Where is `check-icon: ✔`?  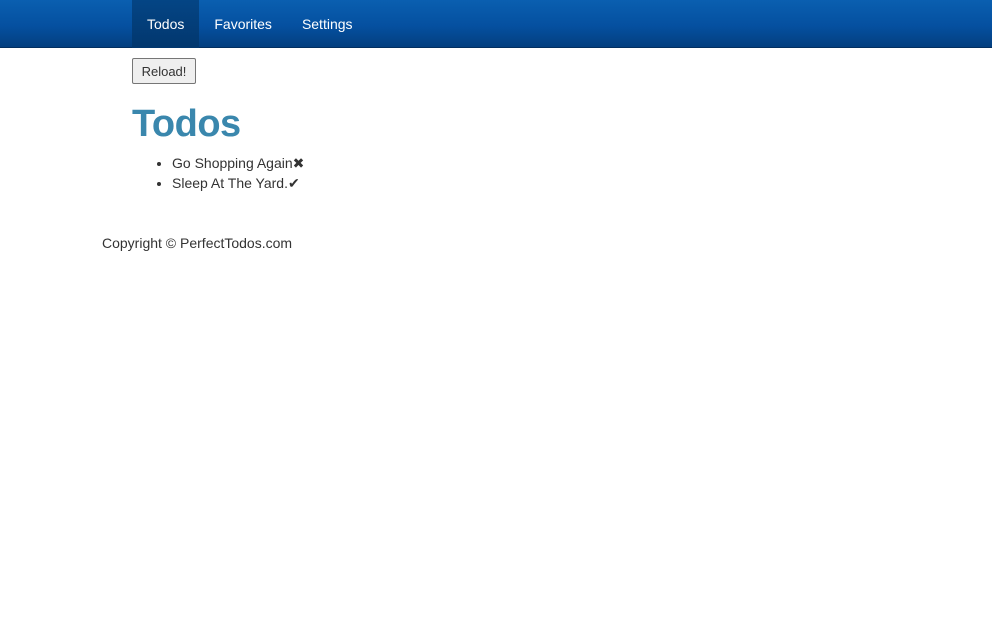
check-icon: ✔ is located at coordinates (294, 183).